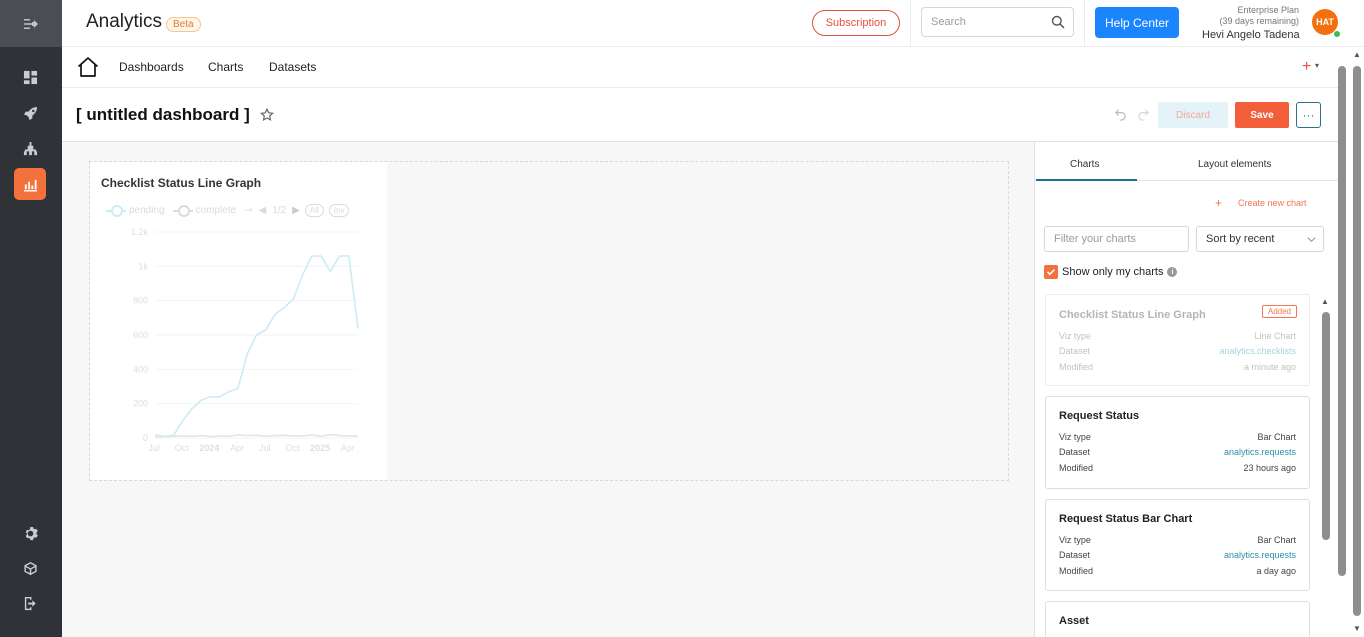  I want to click on page-scroll-up-arrow: ▲, so click(1357, 54).